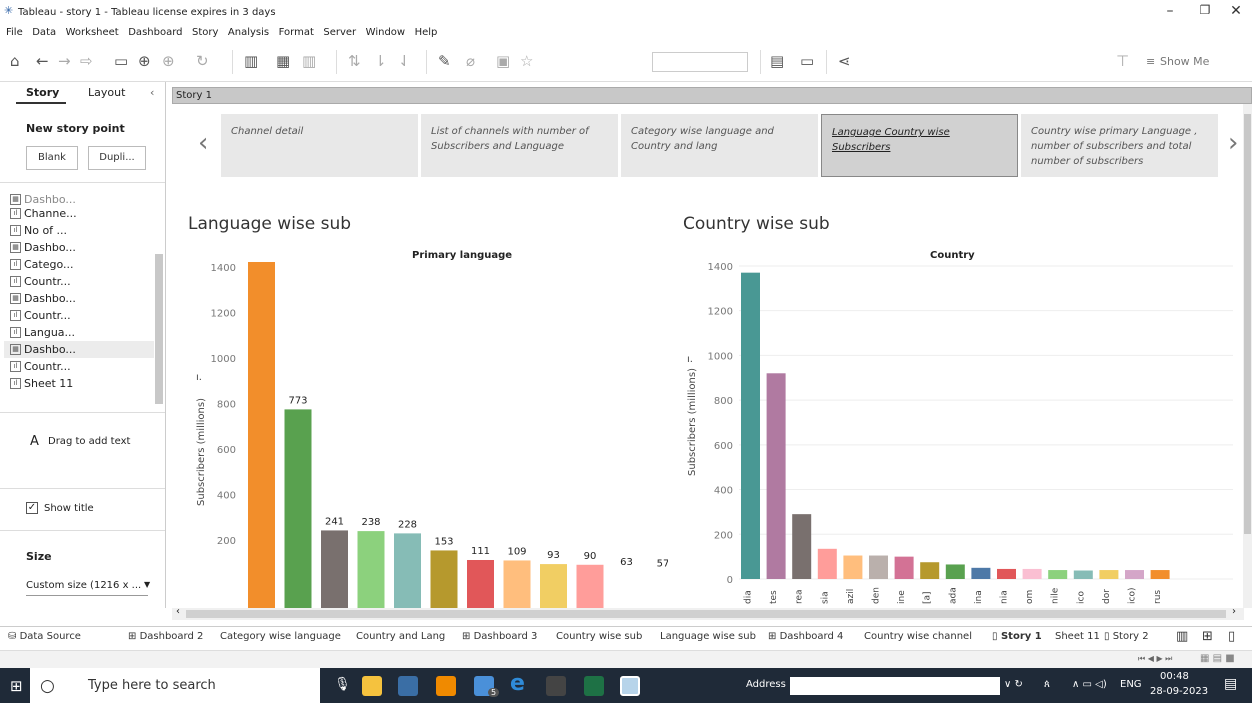 The height and width of the screenshot is (703, 1252). Describe the element at coordinates (1131, 684) in the screenshot. I see `language-indicator: ENG` at that location.